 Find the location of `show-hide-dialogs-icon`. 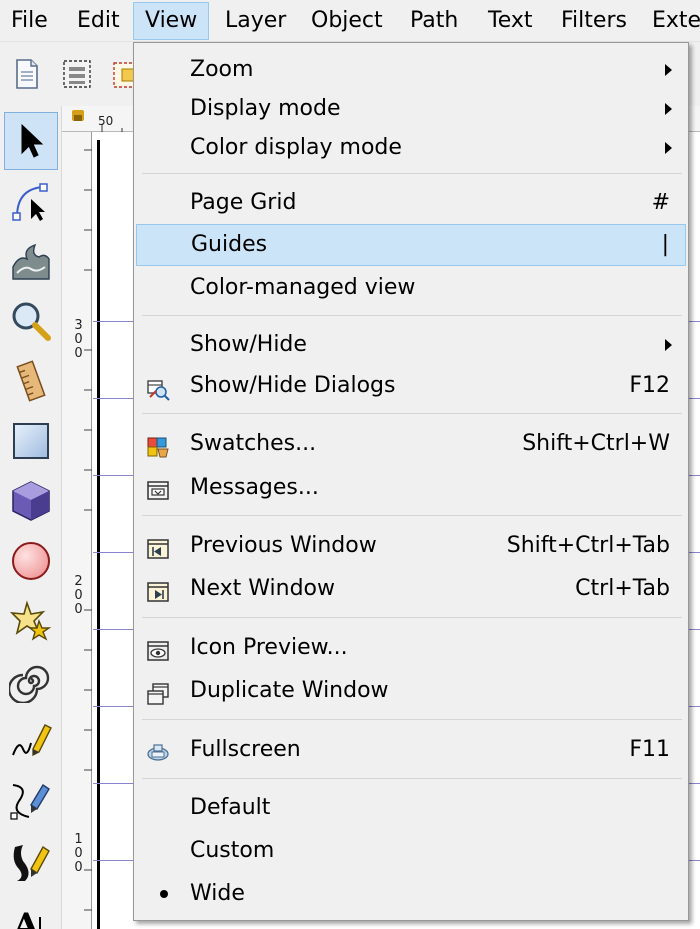

show-hide-dialogs-icon is located at coordinates (158, 387).